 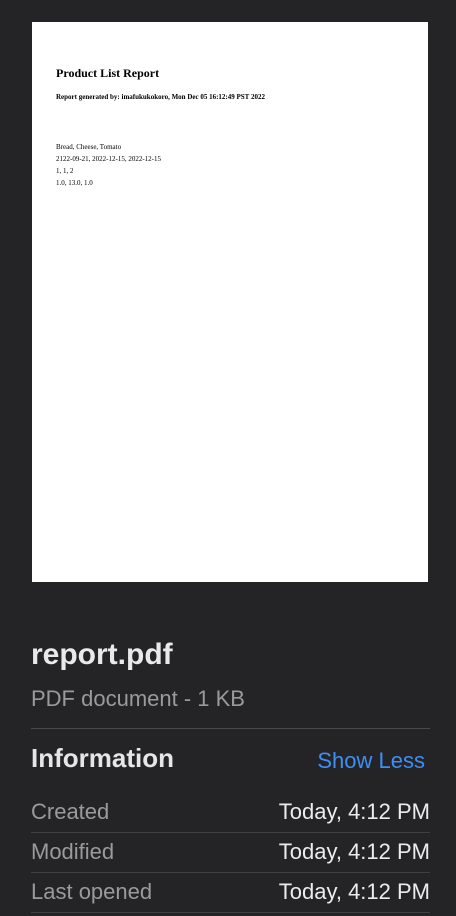 What do you see at coordinates (70, 811) in the screenshot?
I see `info-label: Created` at bounding box center [70, 811].